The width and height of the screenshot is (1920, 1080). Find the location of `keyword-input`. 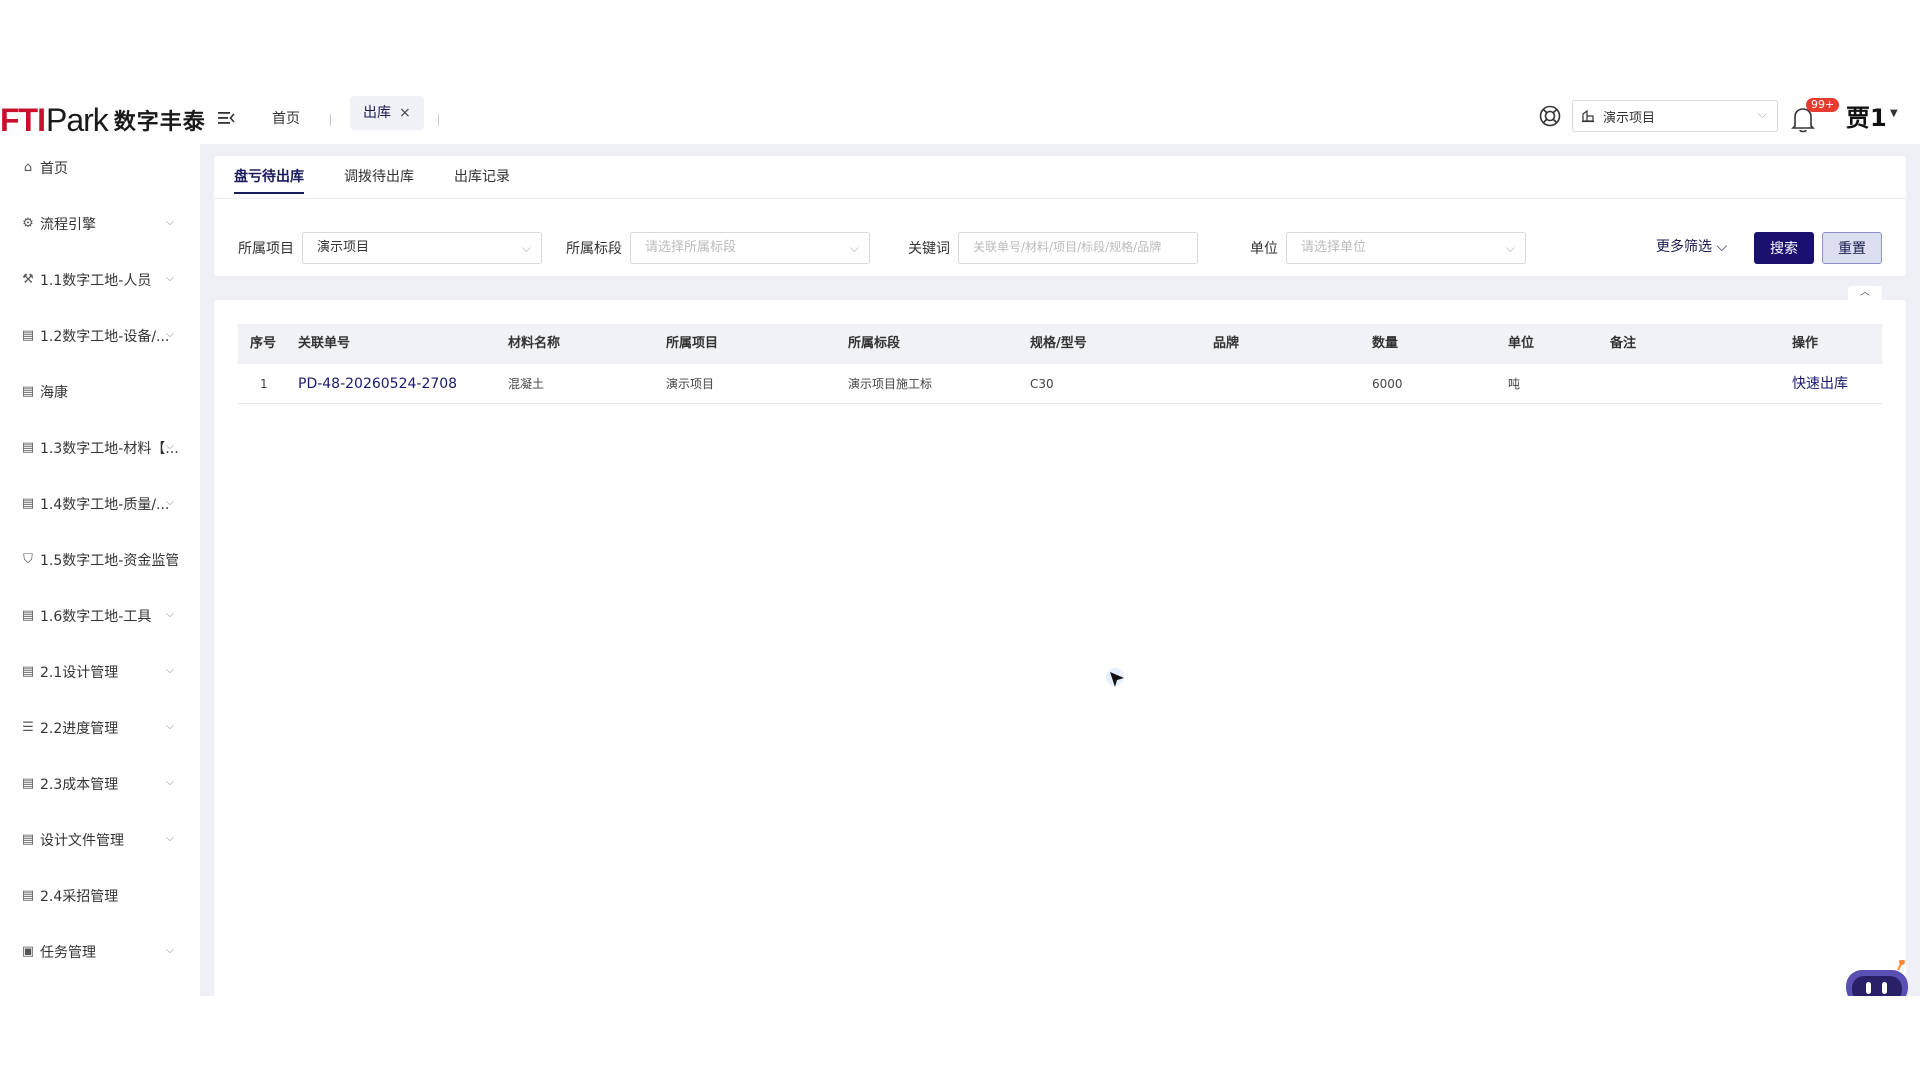

keyword-input is located at coordinates (1085, 247).